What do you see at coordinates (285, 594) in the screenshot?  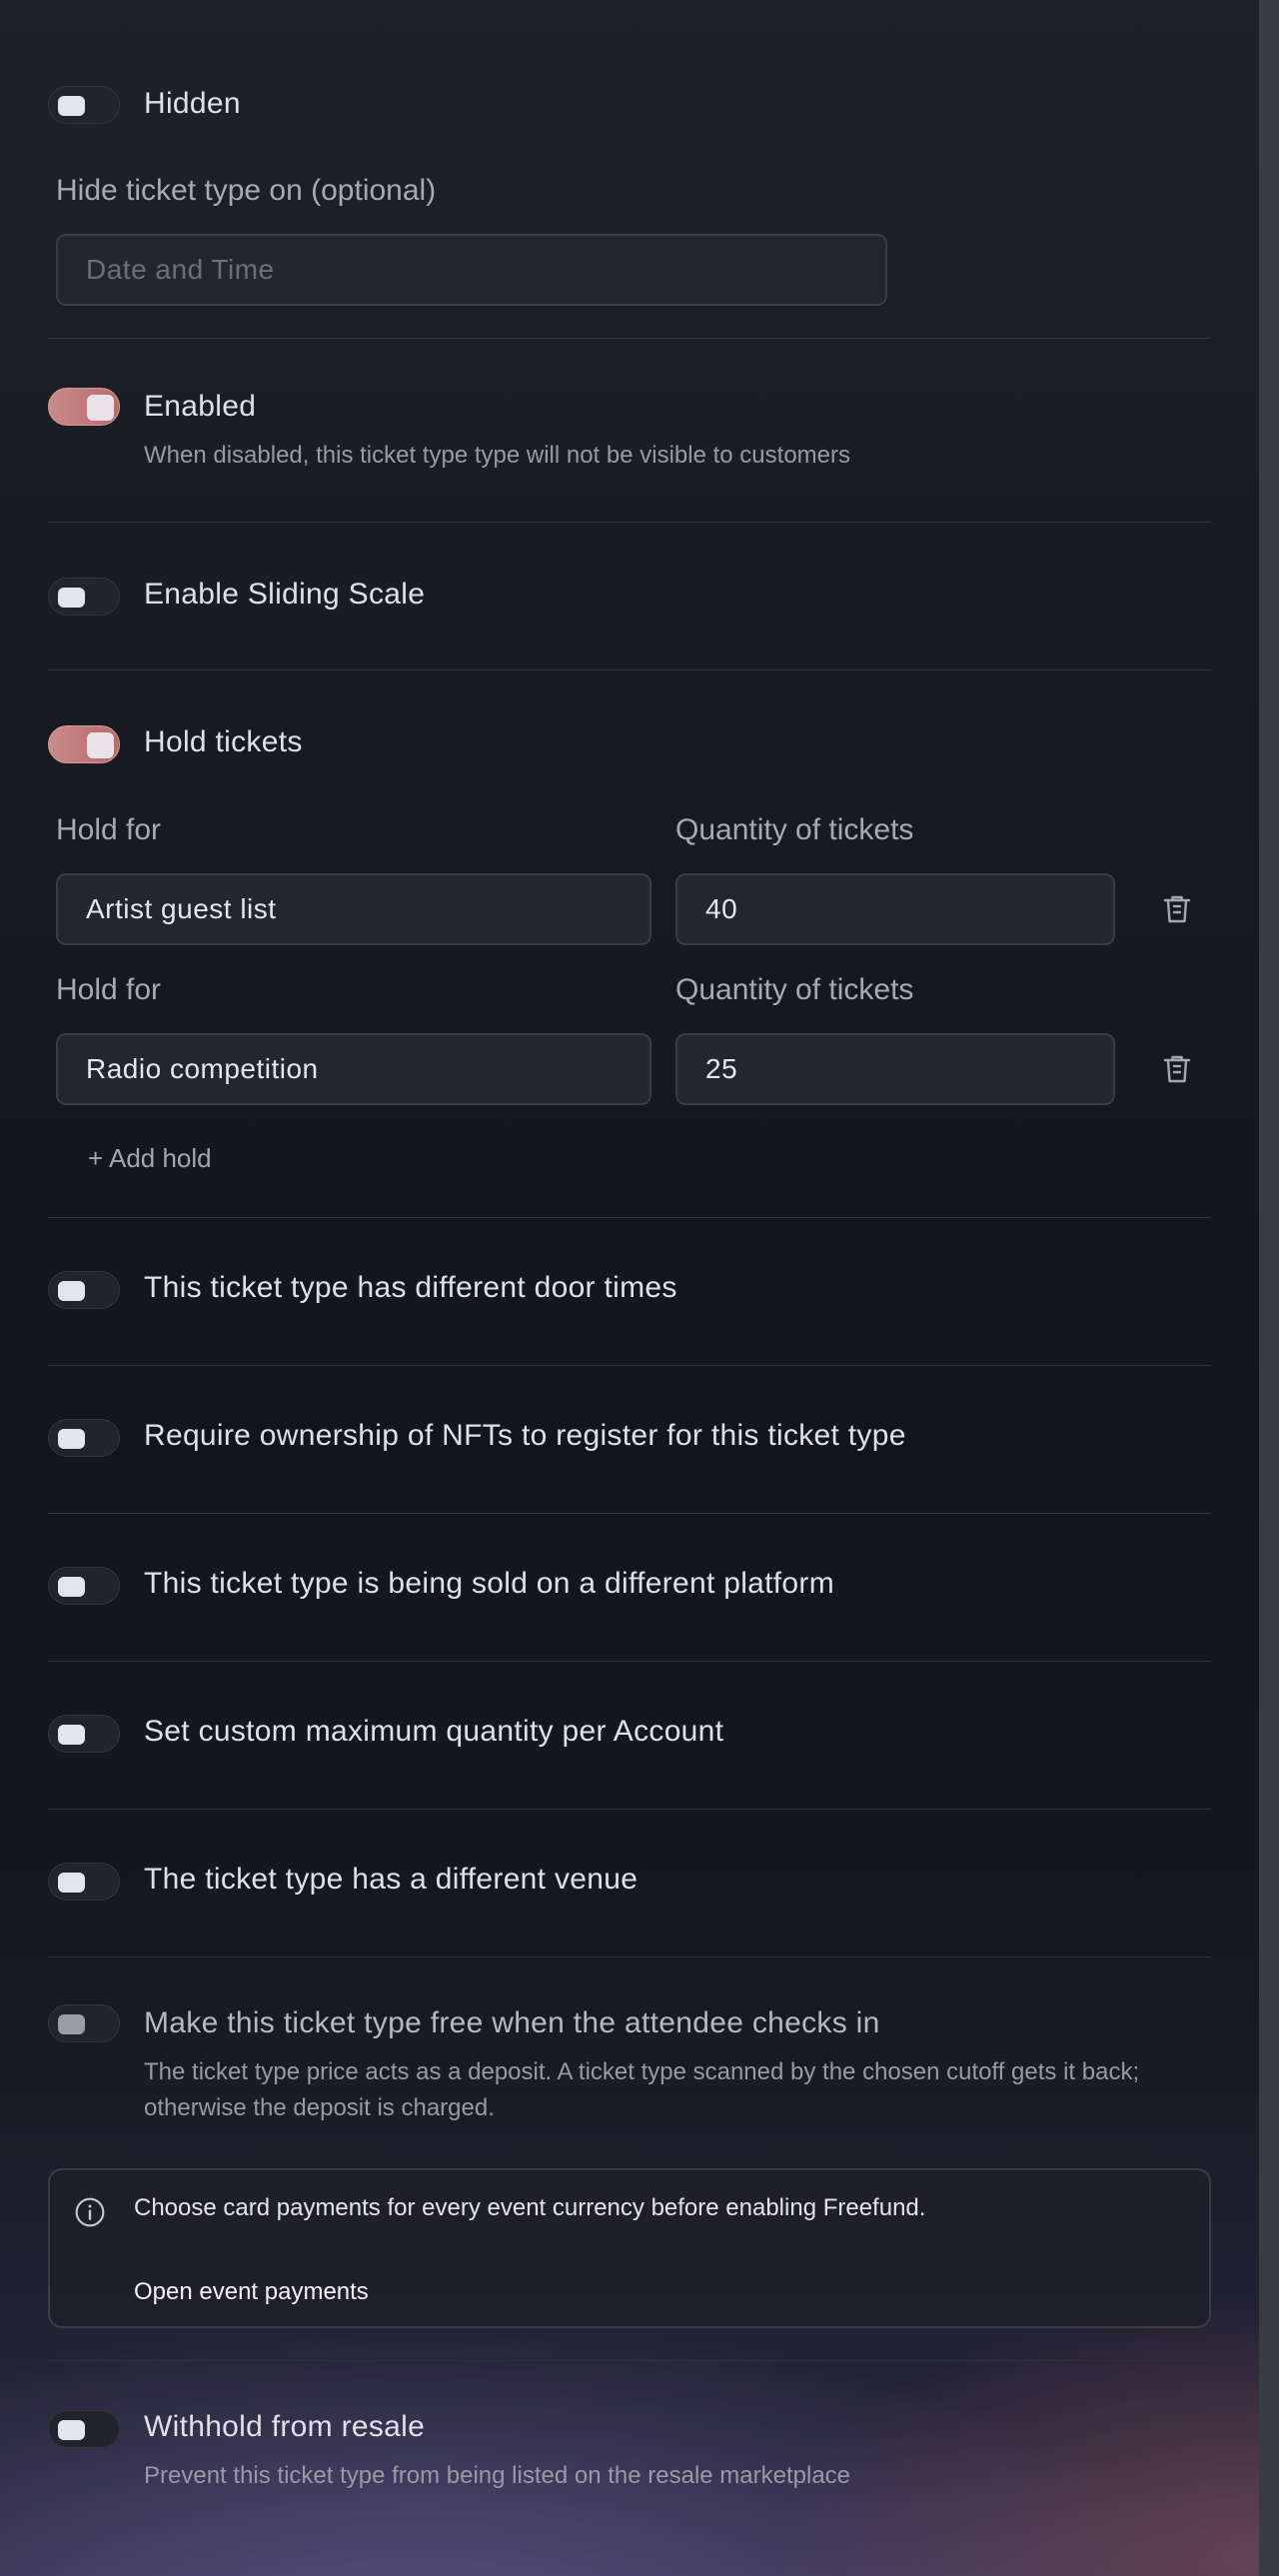 I see `sliding-scale-label: Enable Sliding Scale` at bounding box center [285, 594].